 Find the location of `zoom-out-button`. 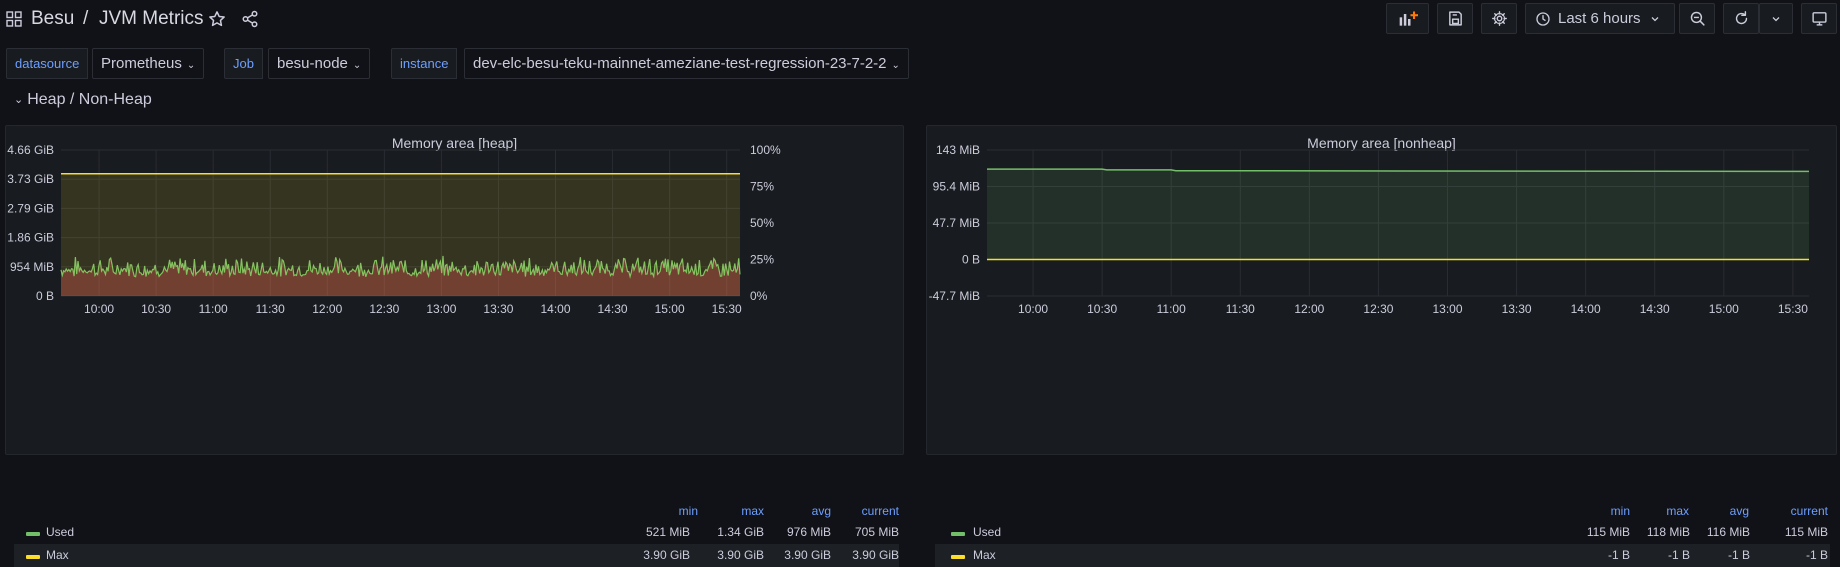

zoom-out-button is located at coordinates (1697, 18).